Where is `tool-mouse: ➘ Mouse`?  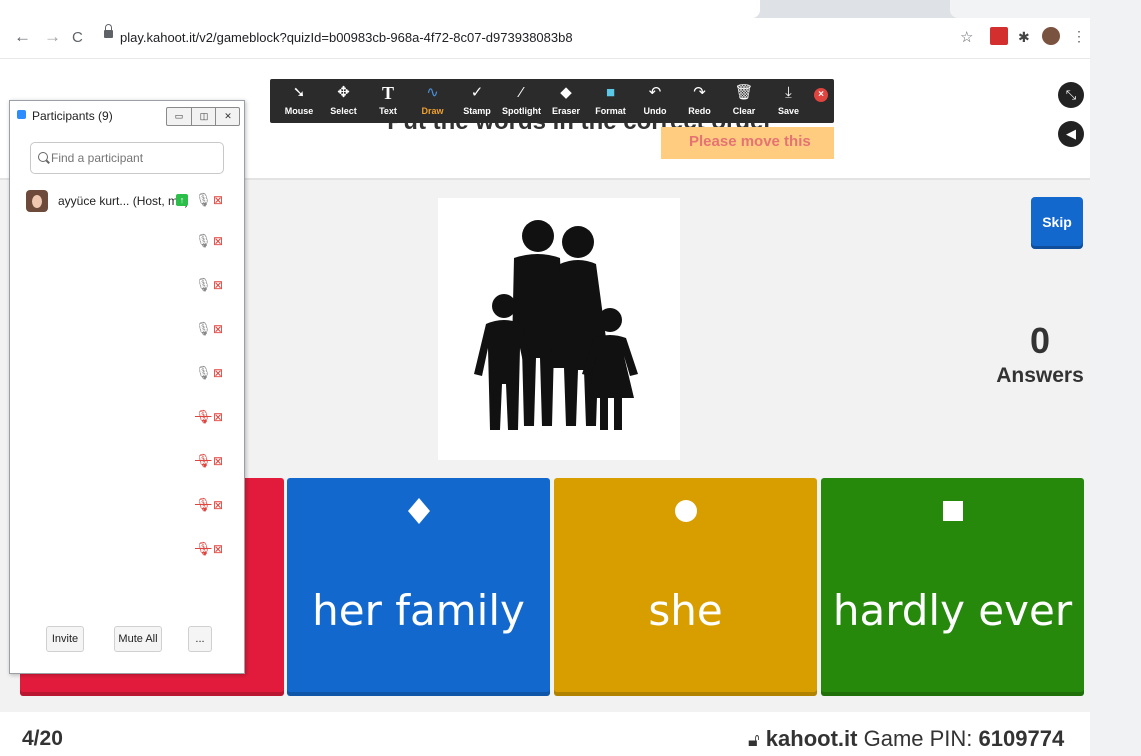 tool-mouse: ➘ Mouse is located at coordinates (299, 101).